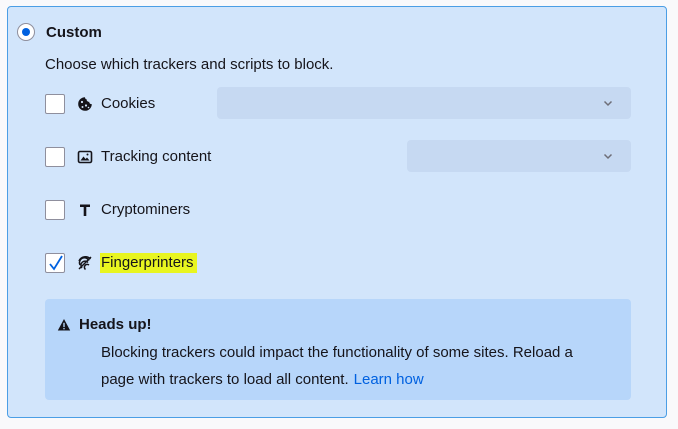  I want to click on tracking-content-select, so click(519, 156).